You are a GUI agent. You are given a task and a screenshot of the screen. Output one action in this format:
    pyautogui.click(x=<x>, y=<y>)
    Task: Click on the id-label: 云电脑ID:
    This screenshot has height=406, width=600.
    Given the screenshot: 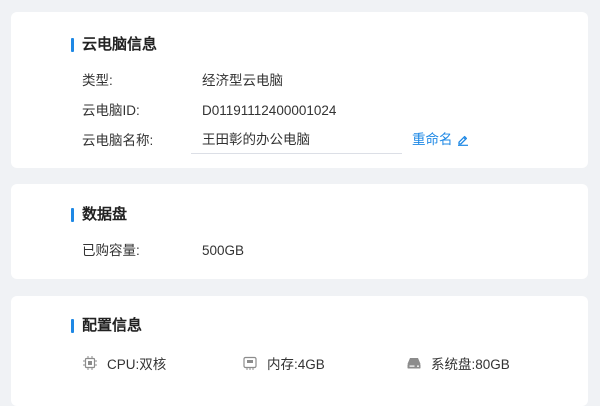 What is the action you would take?
    pyautogui.click(x=111, y=110)
    